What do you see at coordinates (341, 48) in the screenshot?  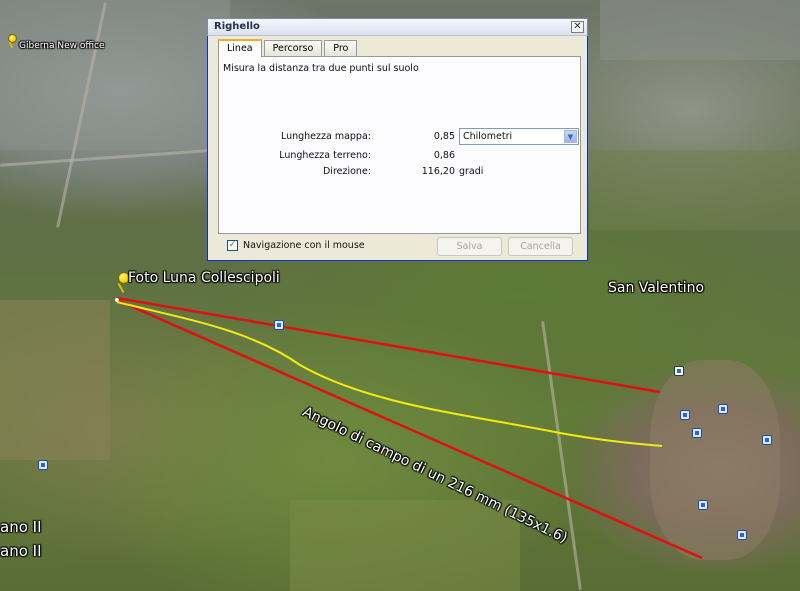 I see `tab-pro: Pro` at bounding box center [341, 48].